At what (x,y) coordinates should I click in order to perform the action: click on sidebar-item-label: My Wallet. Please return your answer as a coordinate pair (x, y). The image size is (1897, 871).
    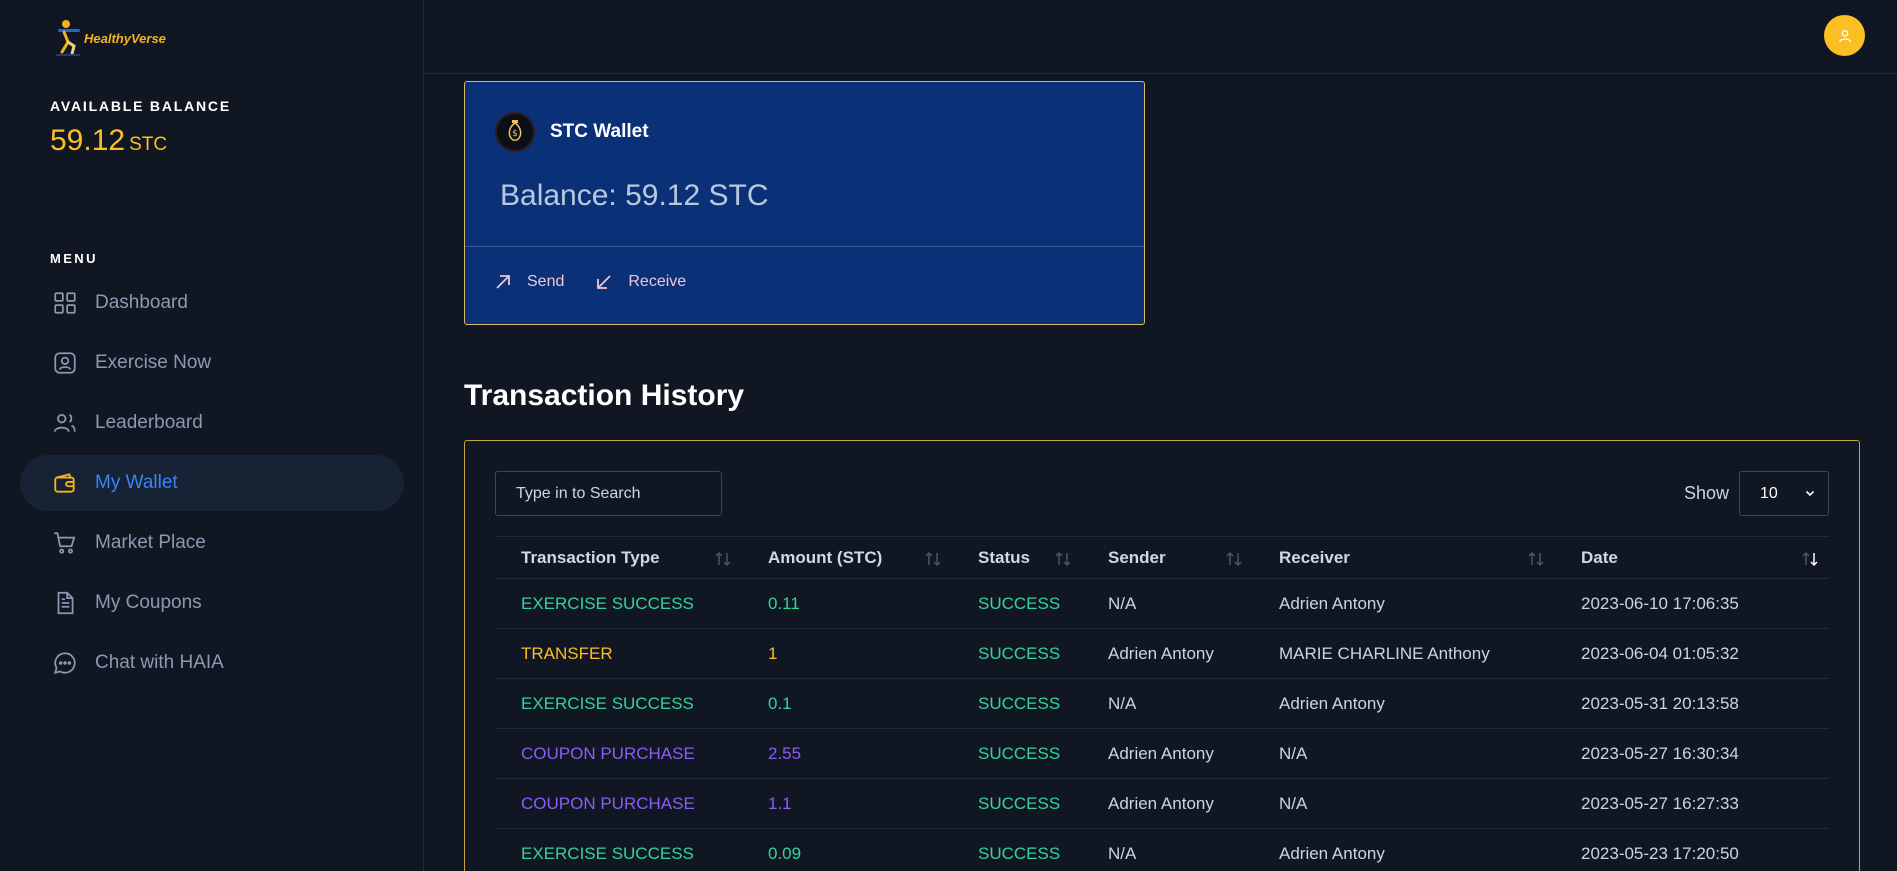
    Looking at the image, I should click on (136, 482).